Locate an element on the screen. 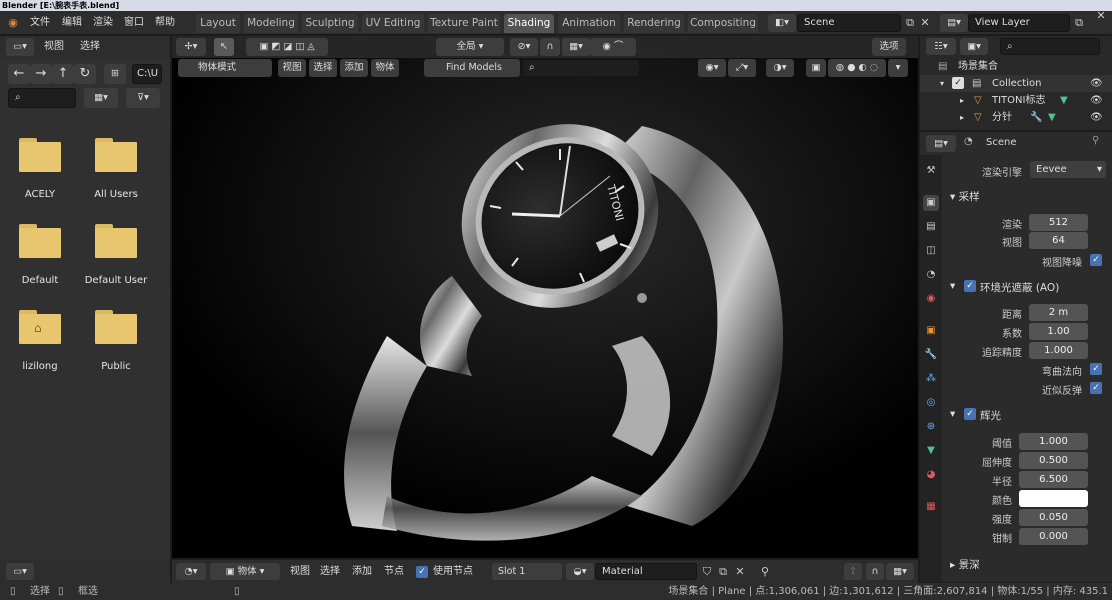  select-tool-icon: ↖ is located at coordinates (224, 47).